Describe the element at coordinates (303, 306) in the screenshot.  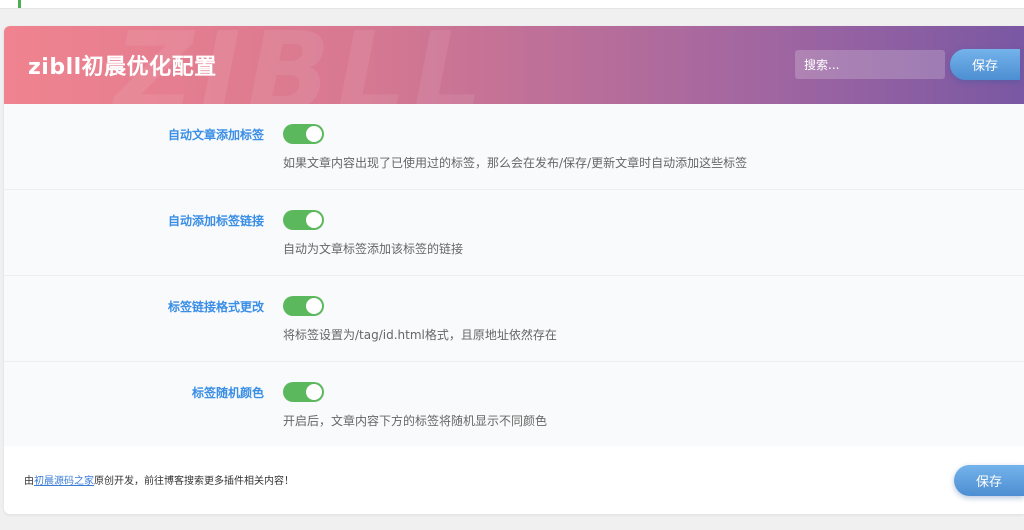
I see `tag-link-format-toggle` at that location.